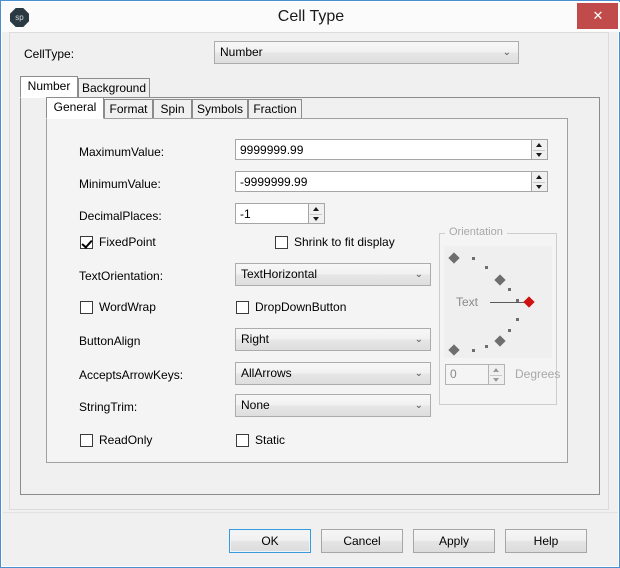  What do you see at coordinates (301, 307) in the screenshot?
I see `drop-down-button-label: DropDownButton` at bounding box center [301, 307].